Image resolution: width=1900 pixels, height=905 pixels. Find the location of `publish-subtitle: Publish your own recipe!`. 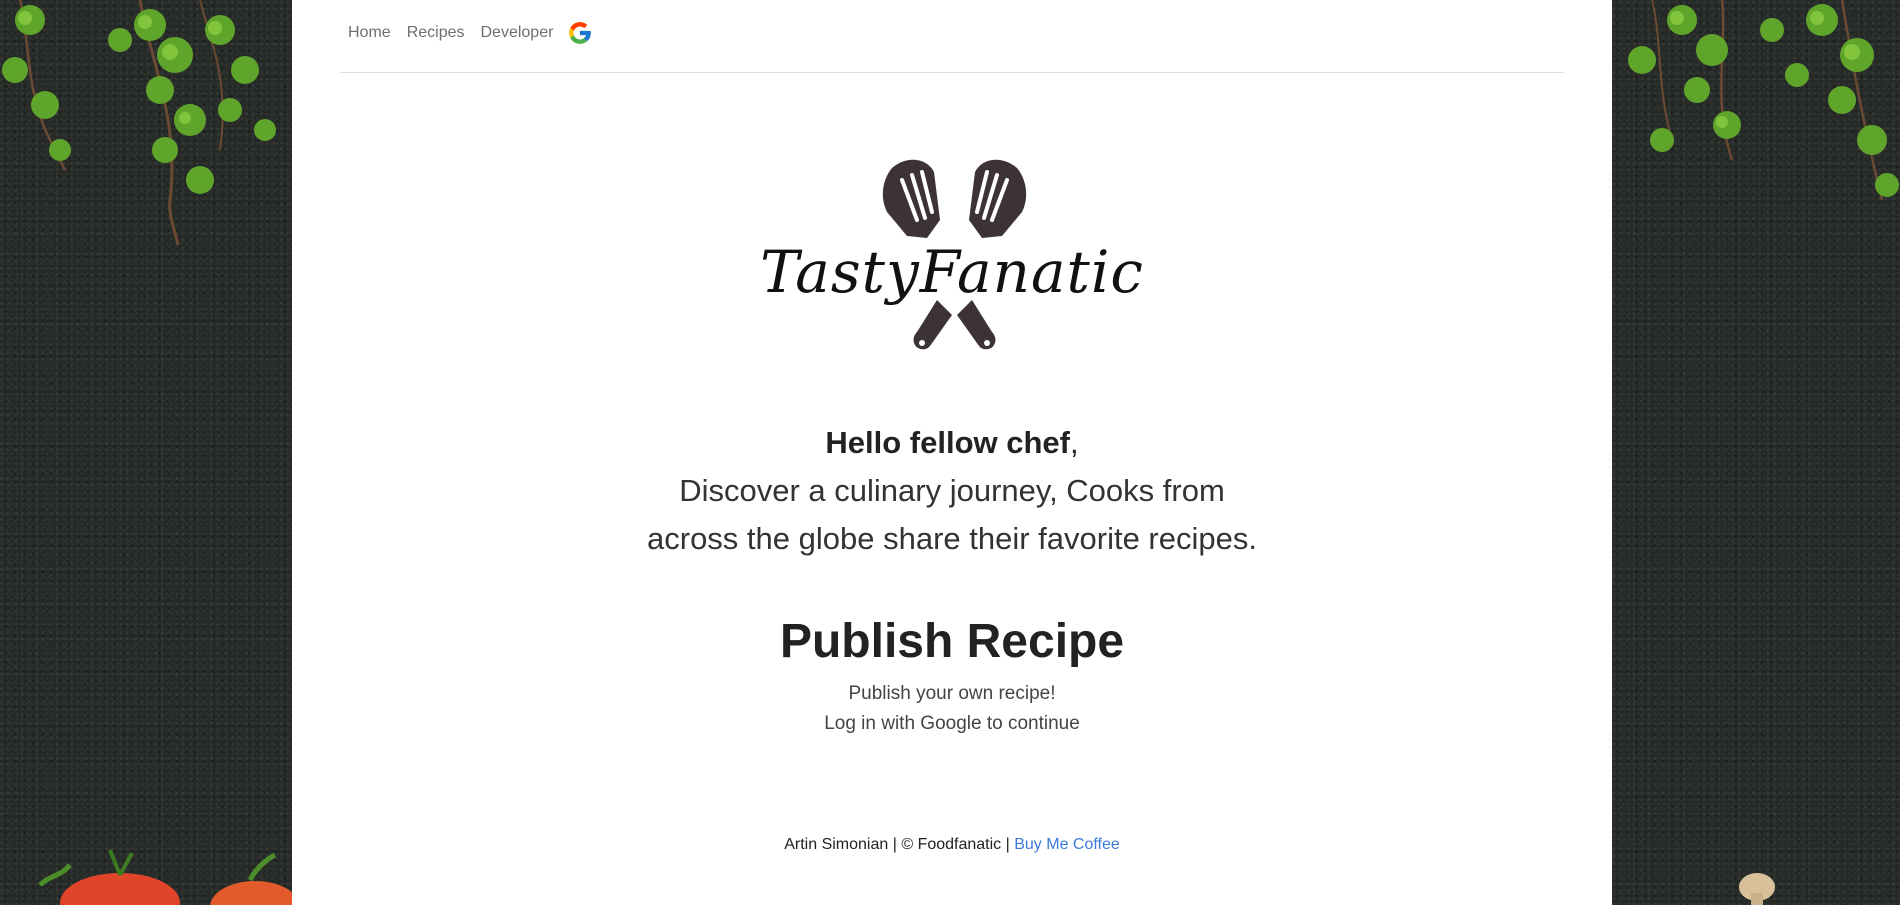

publish-subtitle: Publish your own recipe! is located at coordinates (952, 693).